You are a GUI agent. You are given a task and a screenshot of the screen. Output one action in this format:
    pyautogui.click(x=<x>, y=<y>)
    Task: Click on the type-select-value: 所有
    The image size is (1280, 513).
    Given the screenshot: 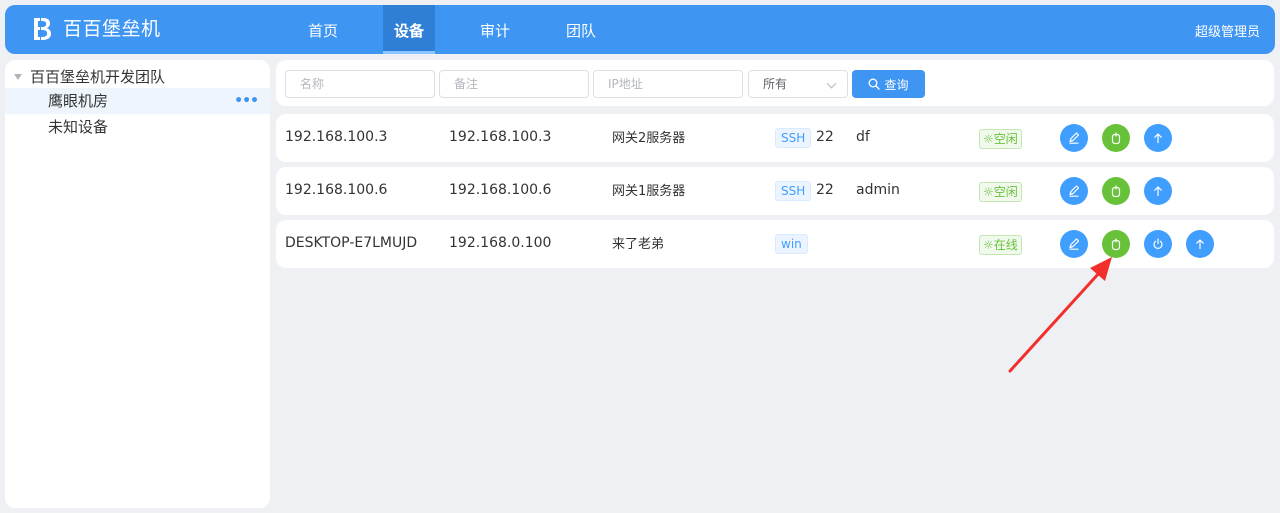 What is the action you would take?
    pyautogui.click(x=775, y=84)
    